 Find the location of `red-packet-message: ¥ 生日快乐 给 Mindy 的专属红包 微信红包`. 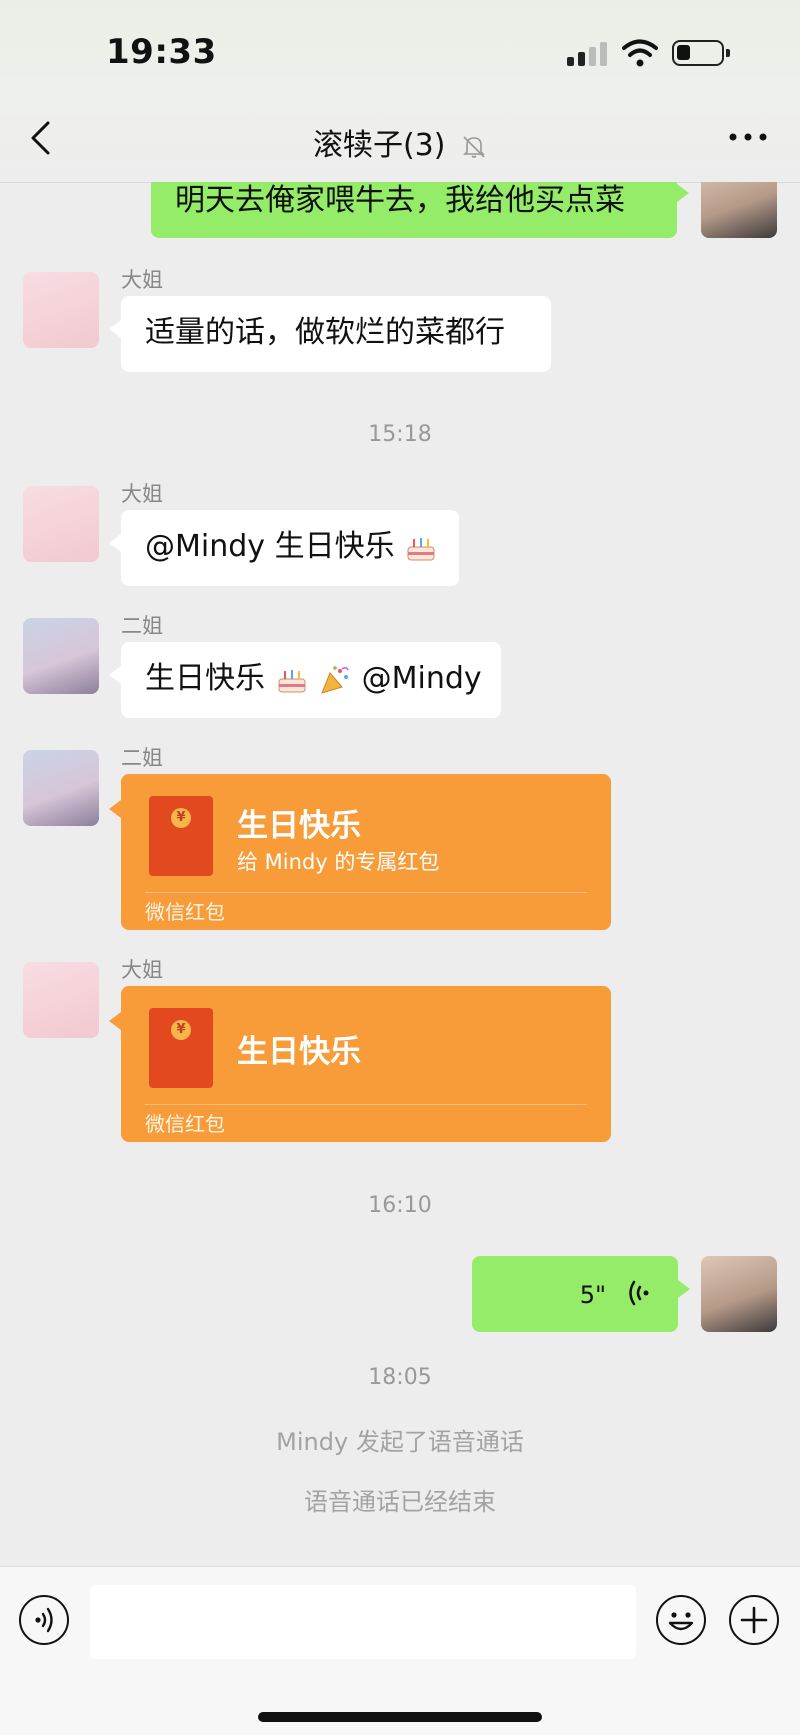

red-packet-message: ¥ 生日快乐 给 Mindy 的专属红包 微信红包 is located at coordinates (360, 852).